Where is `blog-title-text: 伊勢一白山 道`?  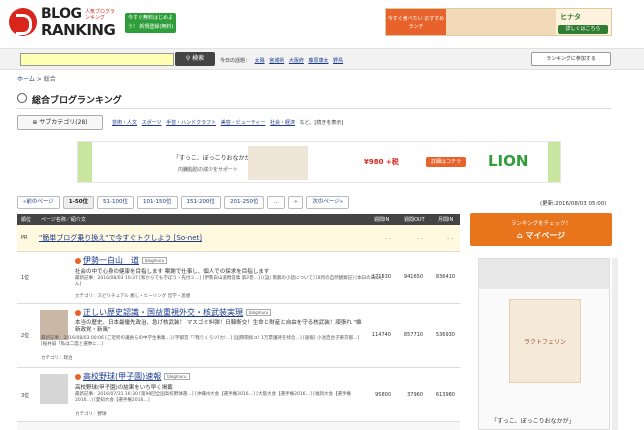 blog-title-text: 伊勢一白山 道 is located at coordinates (111, 260).